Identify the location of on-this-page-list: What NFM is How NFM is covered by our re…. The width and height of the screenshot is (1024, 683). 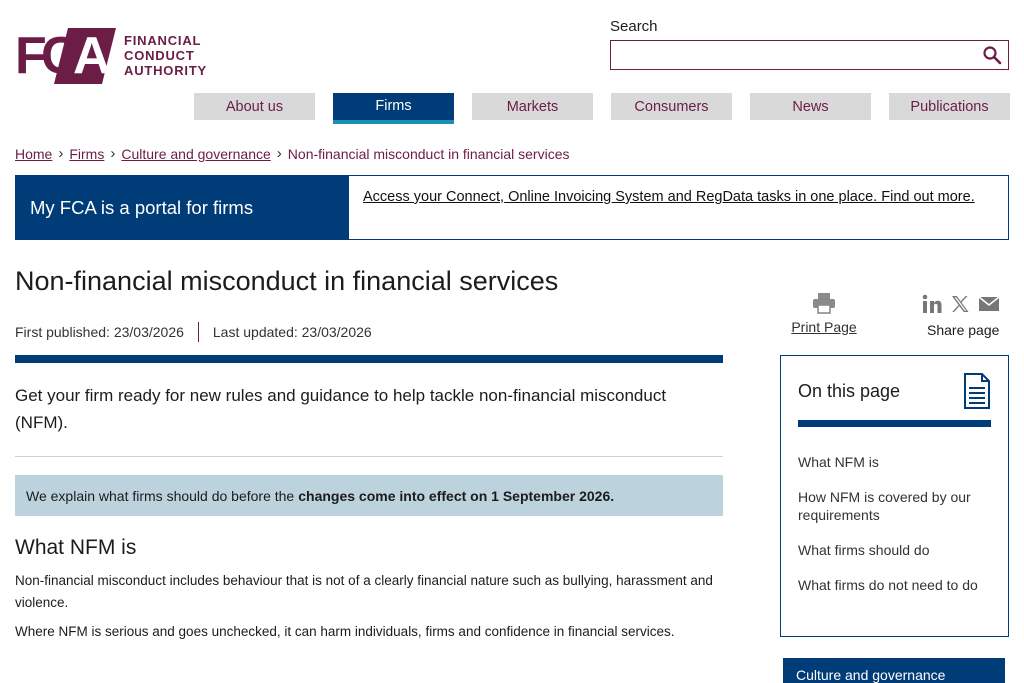
(894, 523).